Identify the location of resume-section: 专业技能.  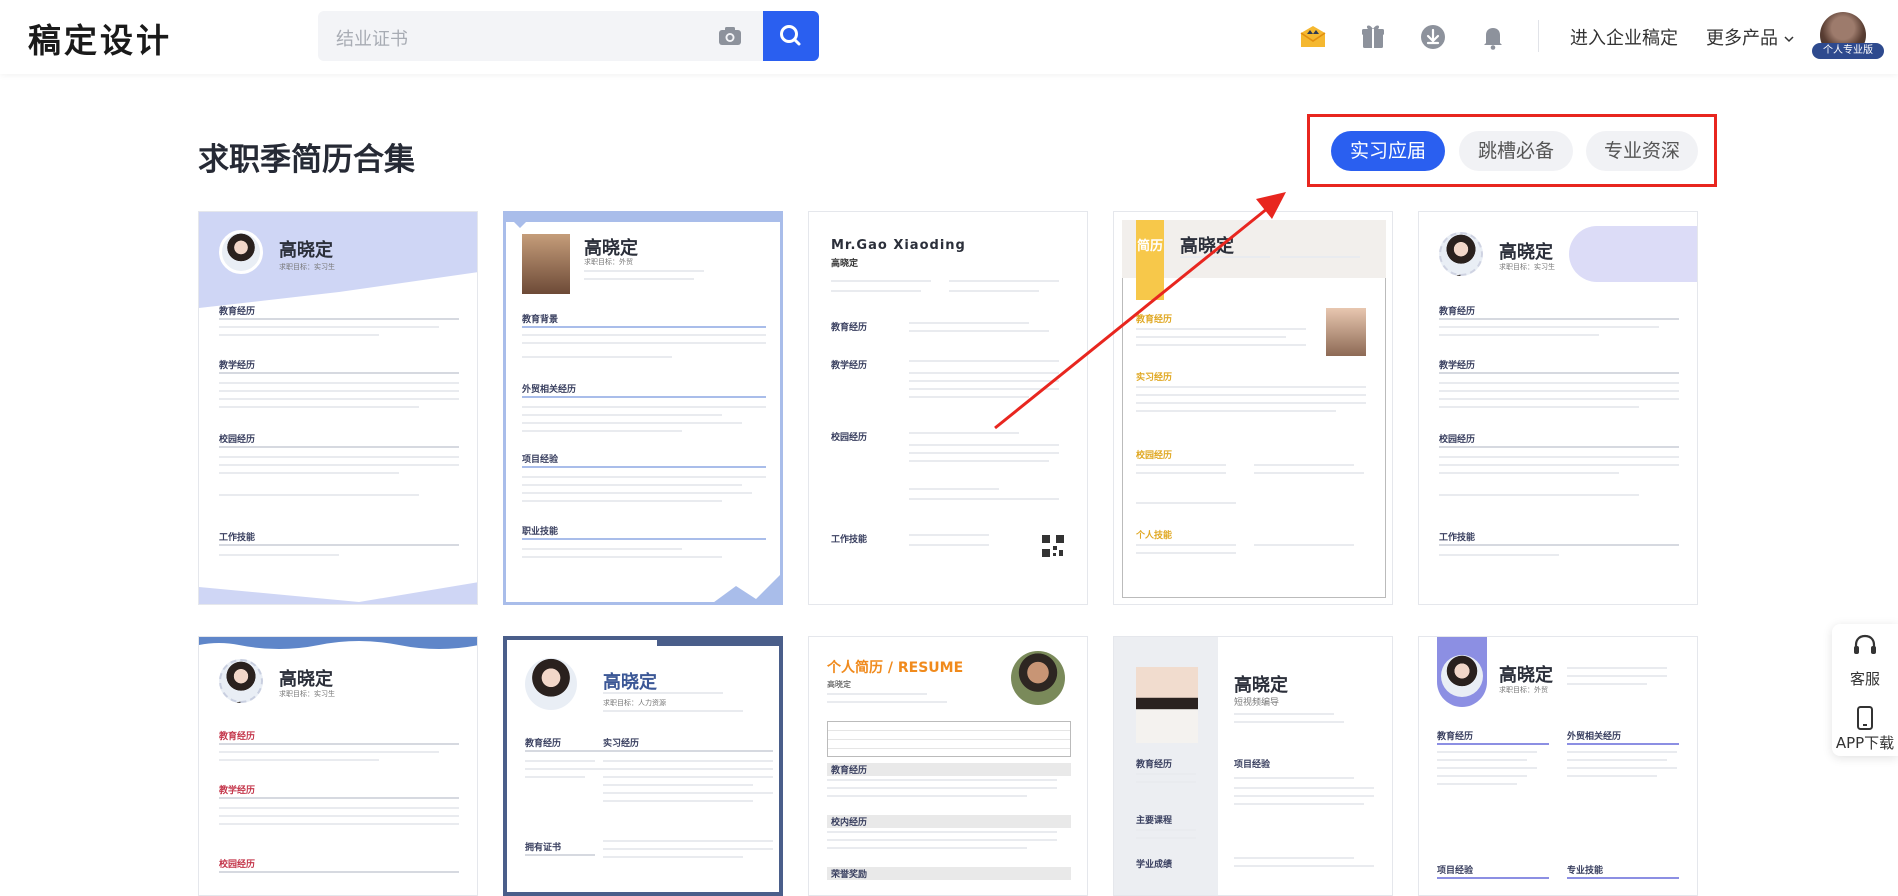
(1585, 871).